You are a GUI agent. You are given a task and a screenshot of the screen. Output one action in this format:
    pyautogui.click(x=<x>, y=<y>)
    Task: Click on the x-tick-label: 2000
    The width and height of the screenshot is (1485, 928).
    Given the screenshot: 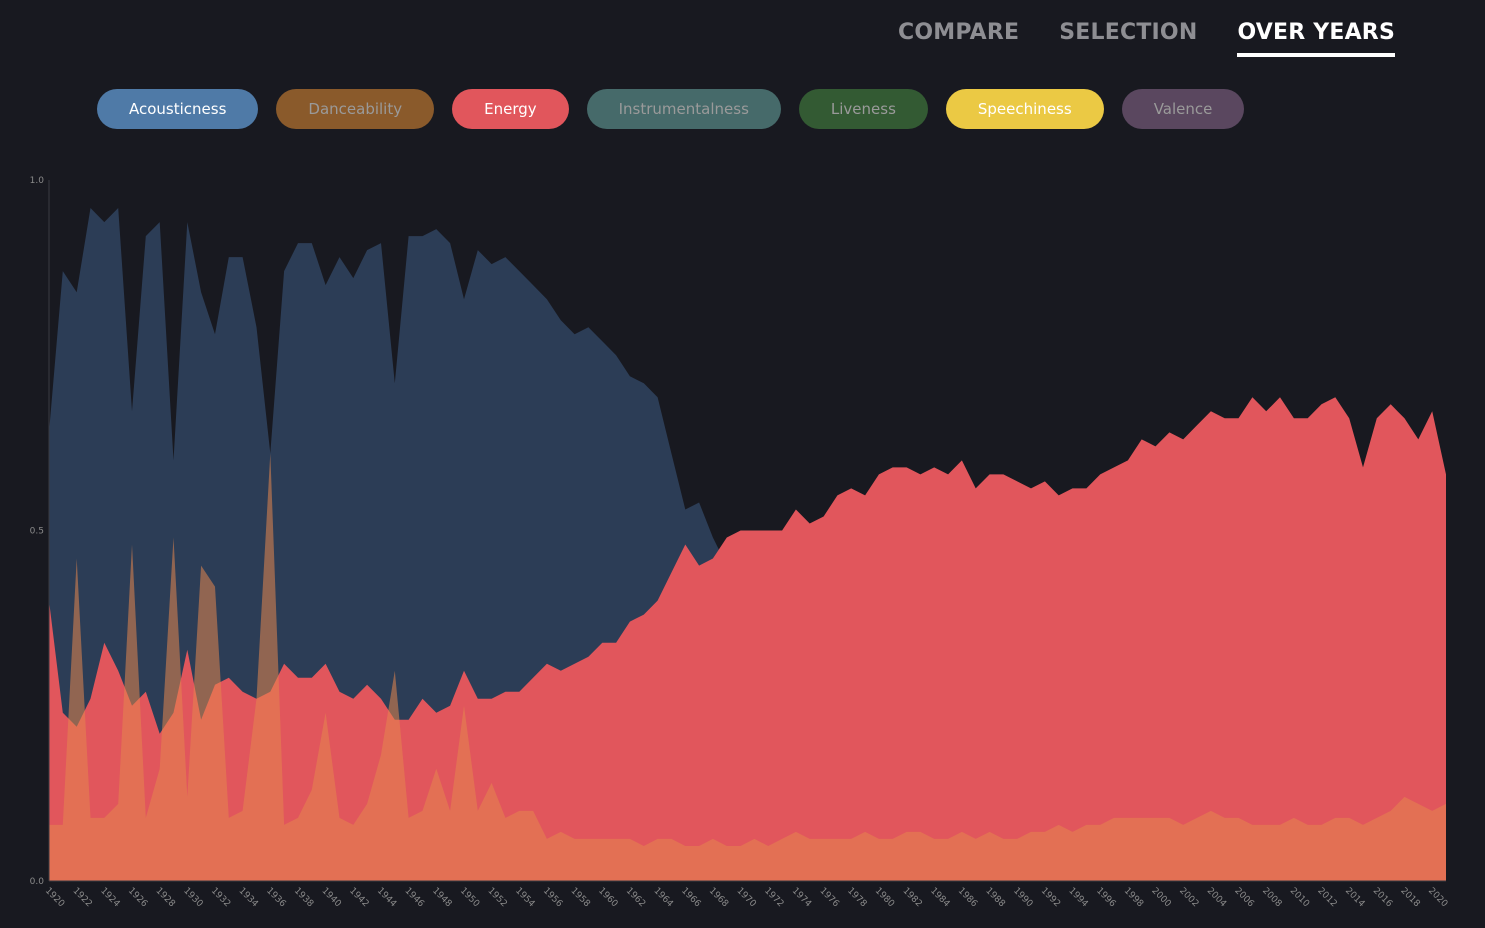 What is the action you would take?
    pyautogui.click(x=1160, y=897)
    